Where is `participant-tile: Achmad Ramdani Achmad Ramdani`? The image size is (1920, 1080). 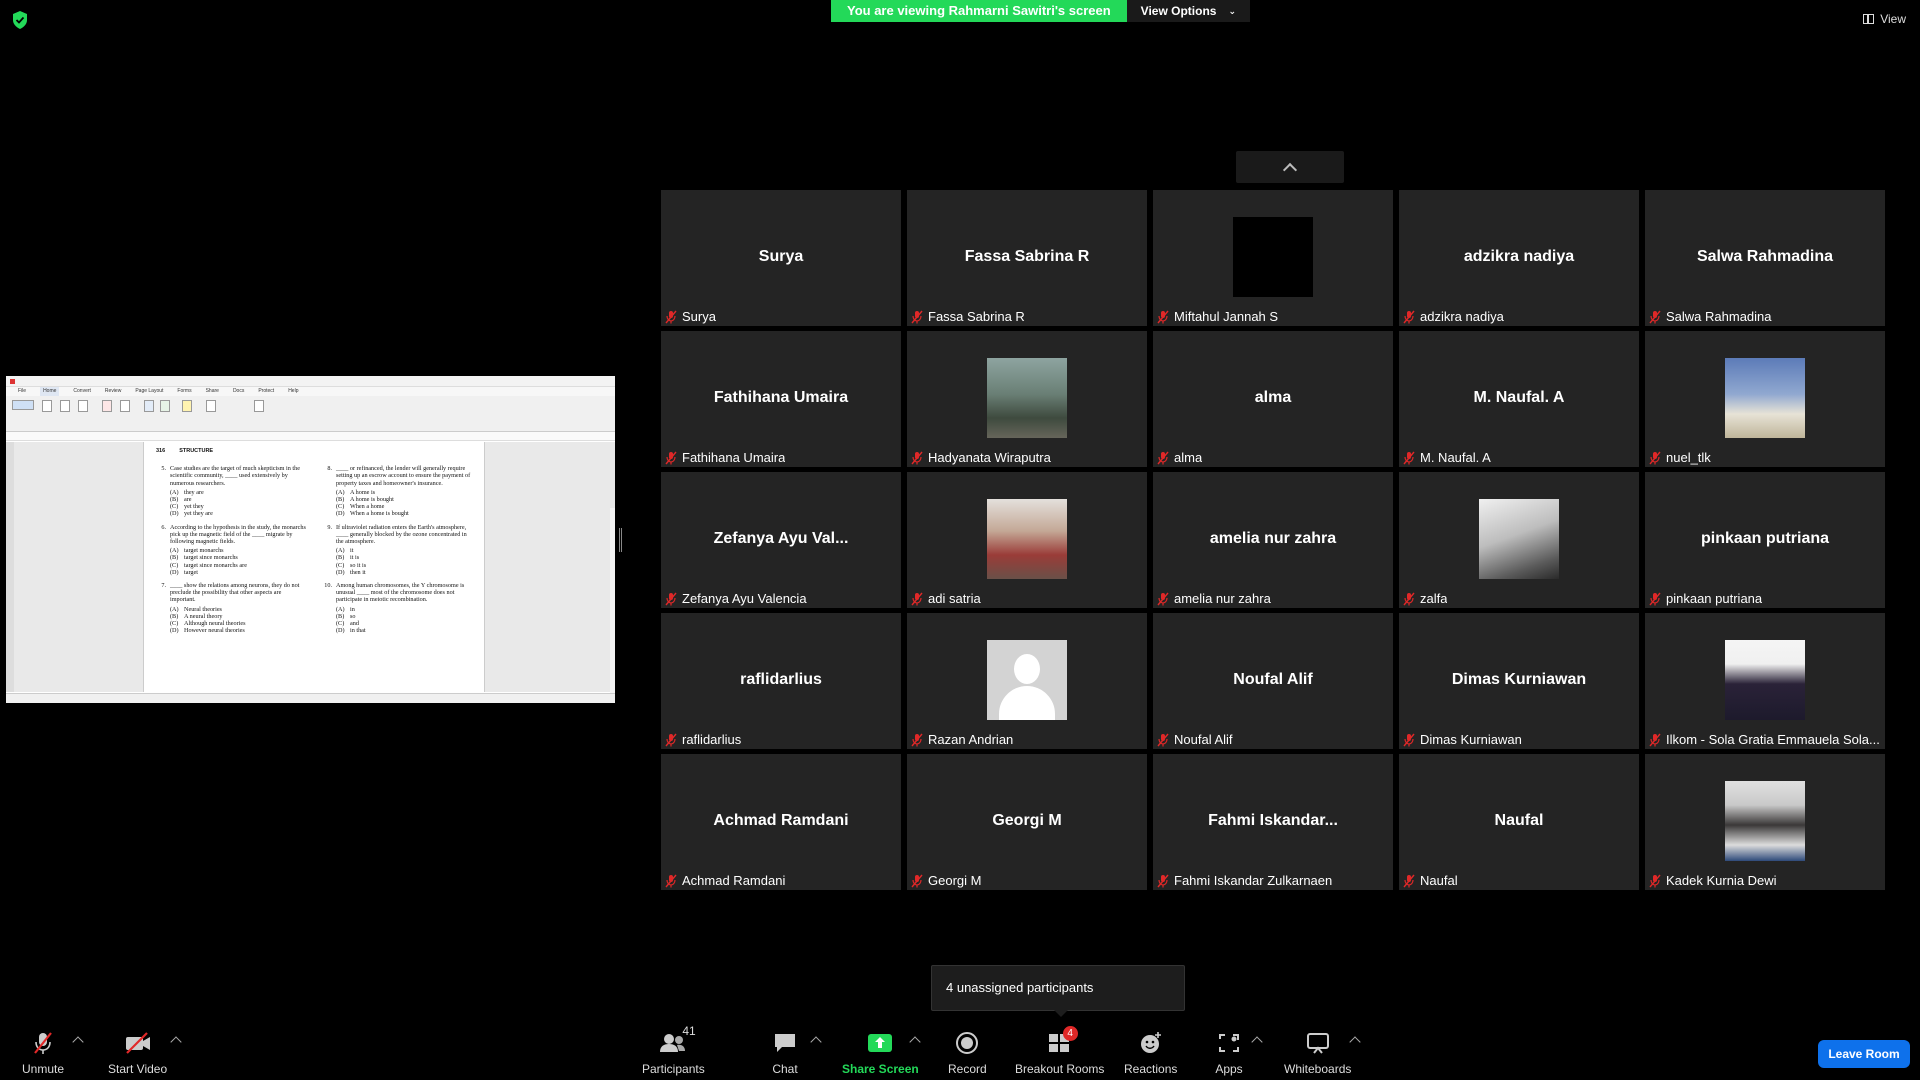
participant-tile: Achmad Ramdani Achmad Ramdani is located at coordinates (781, 822).